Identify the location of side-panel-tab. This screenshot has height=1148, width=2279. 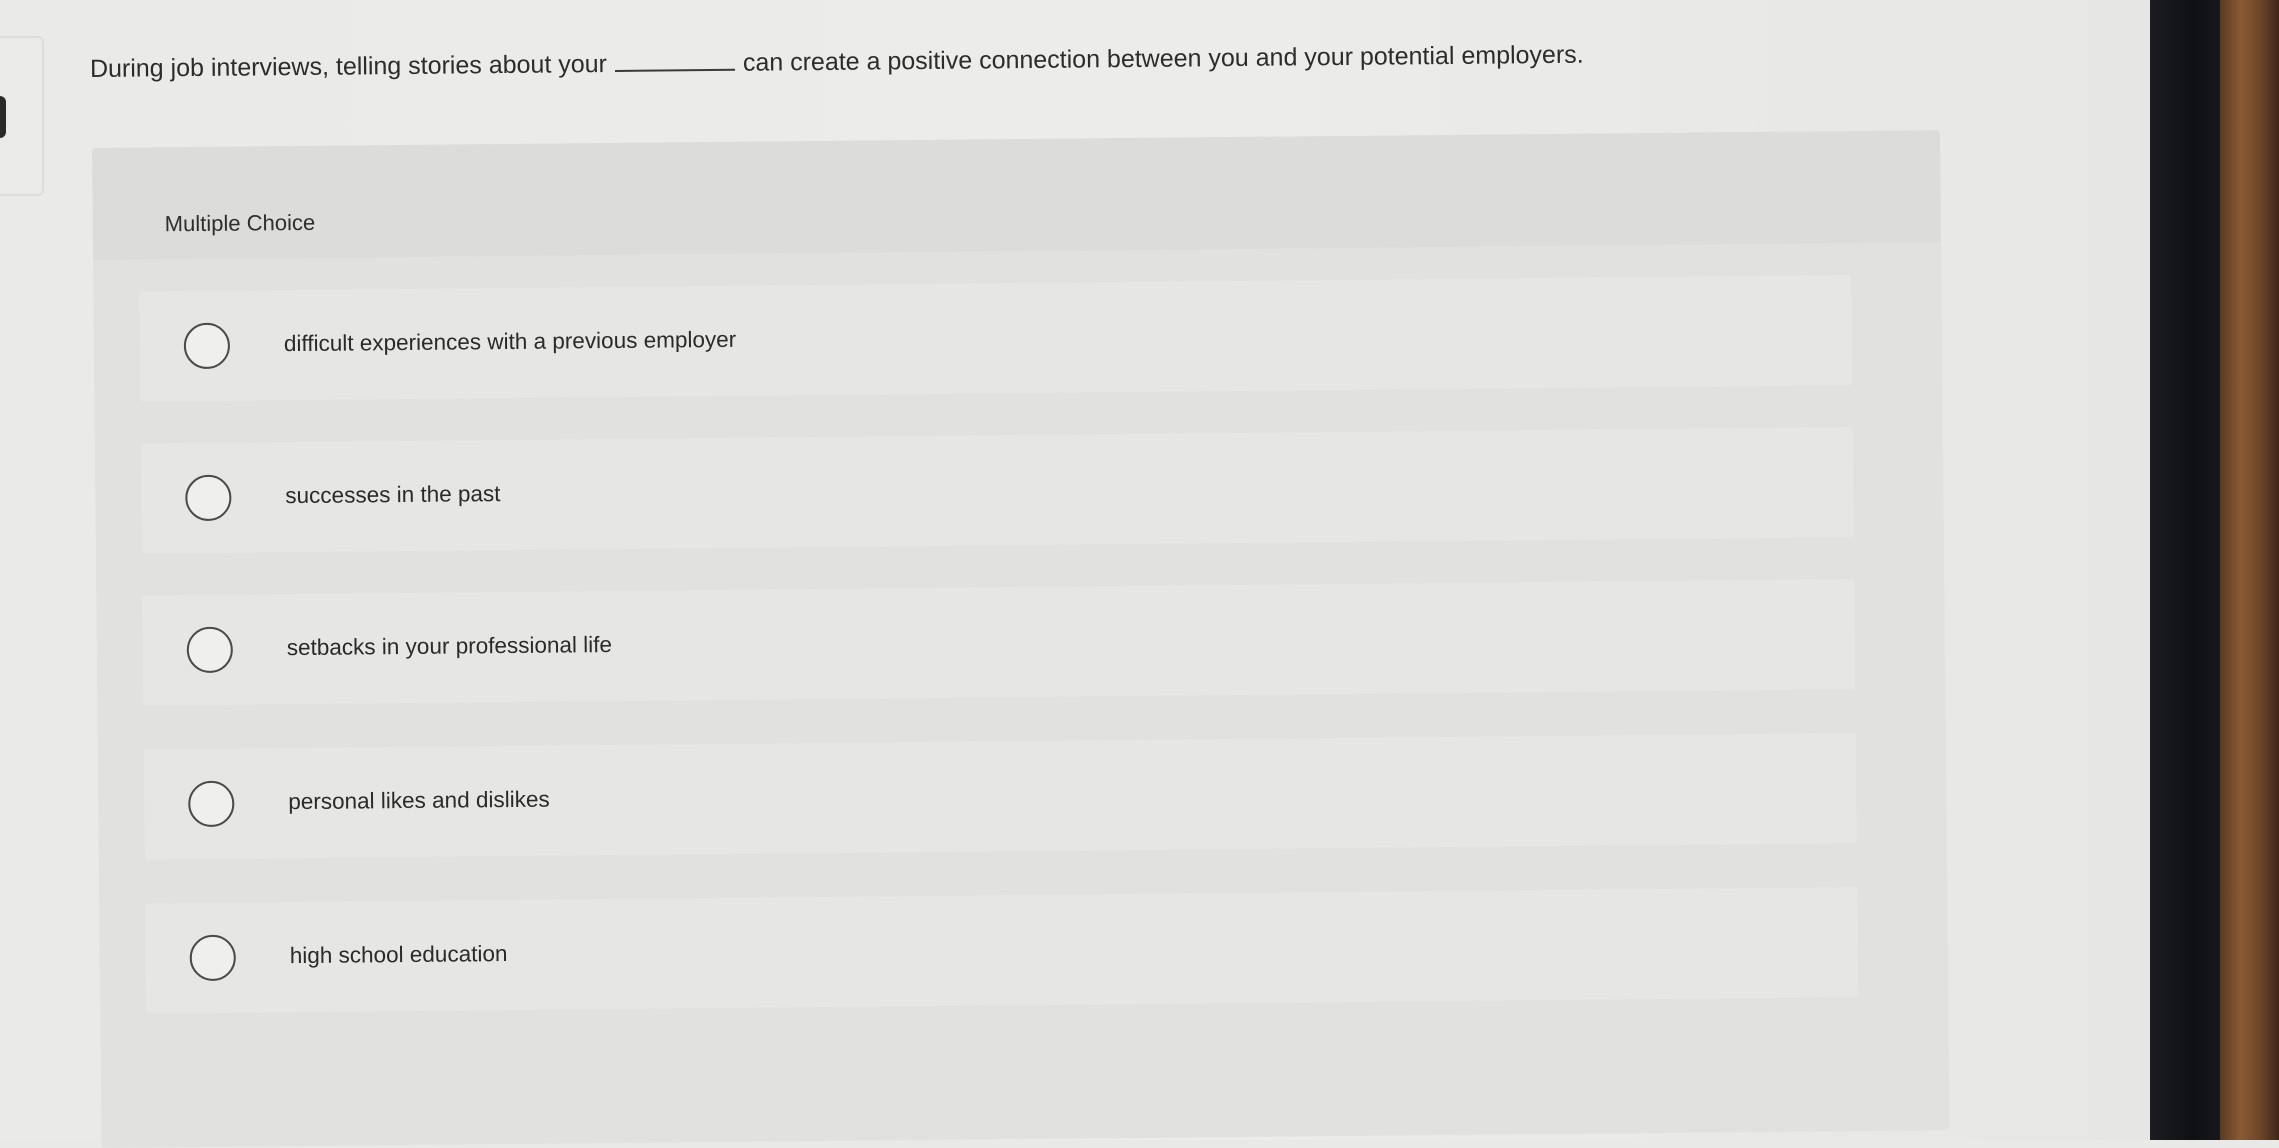
(22, 116).